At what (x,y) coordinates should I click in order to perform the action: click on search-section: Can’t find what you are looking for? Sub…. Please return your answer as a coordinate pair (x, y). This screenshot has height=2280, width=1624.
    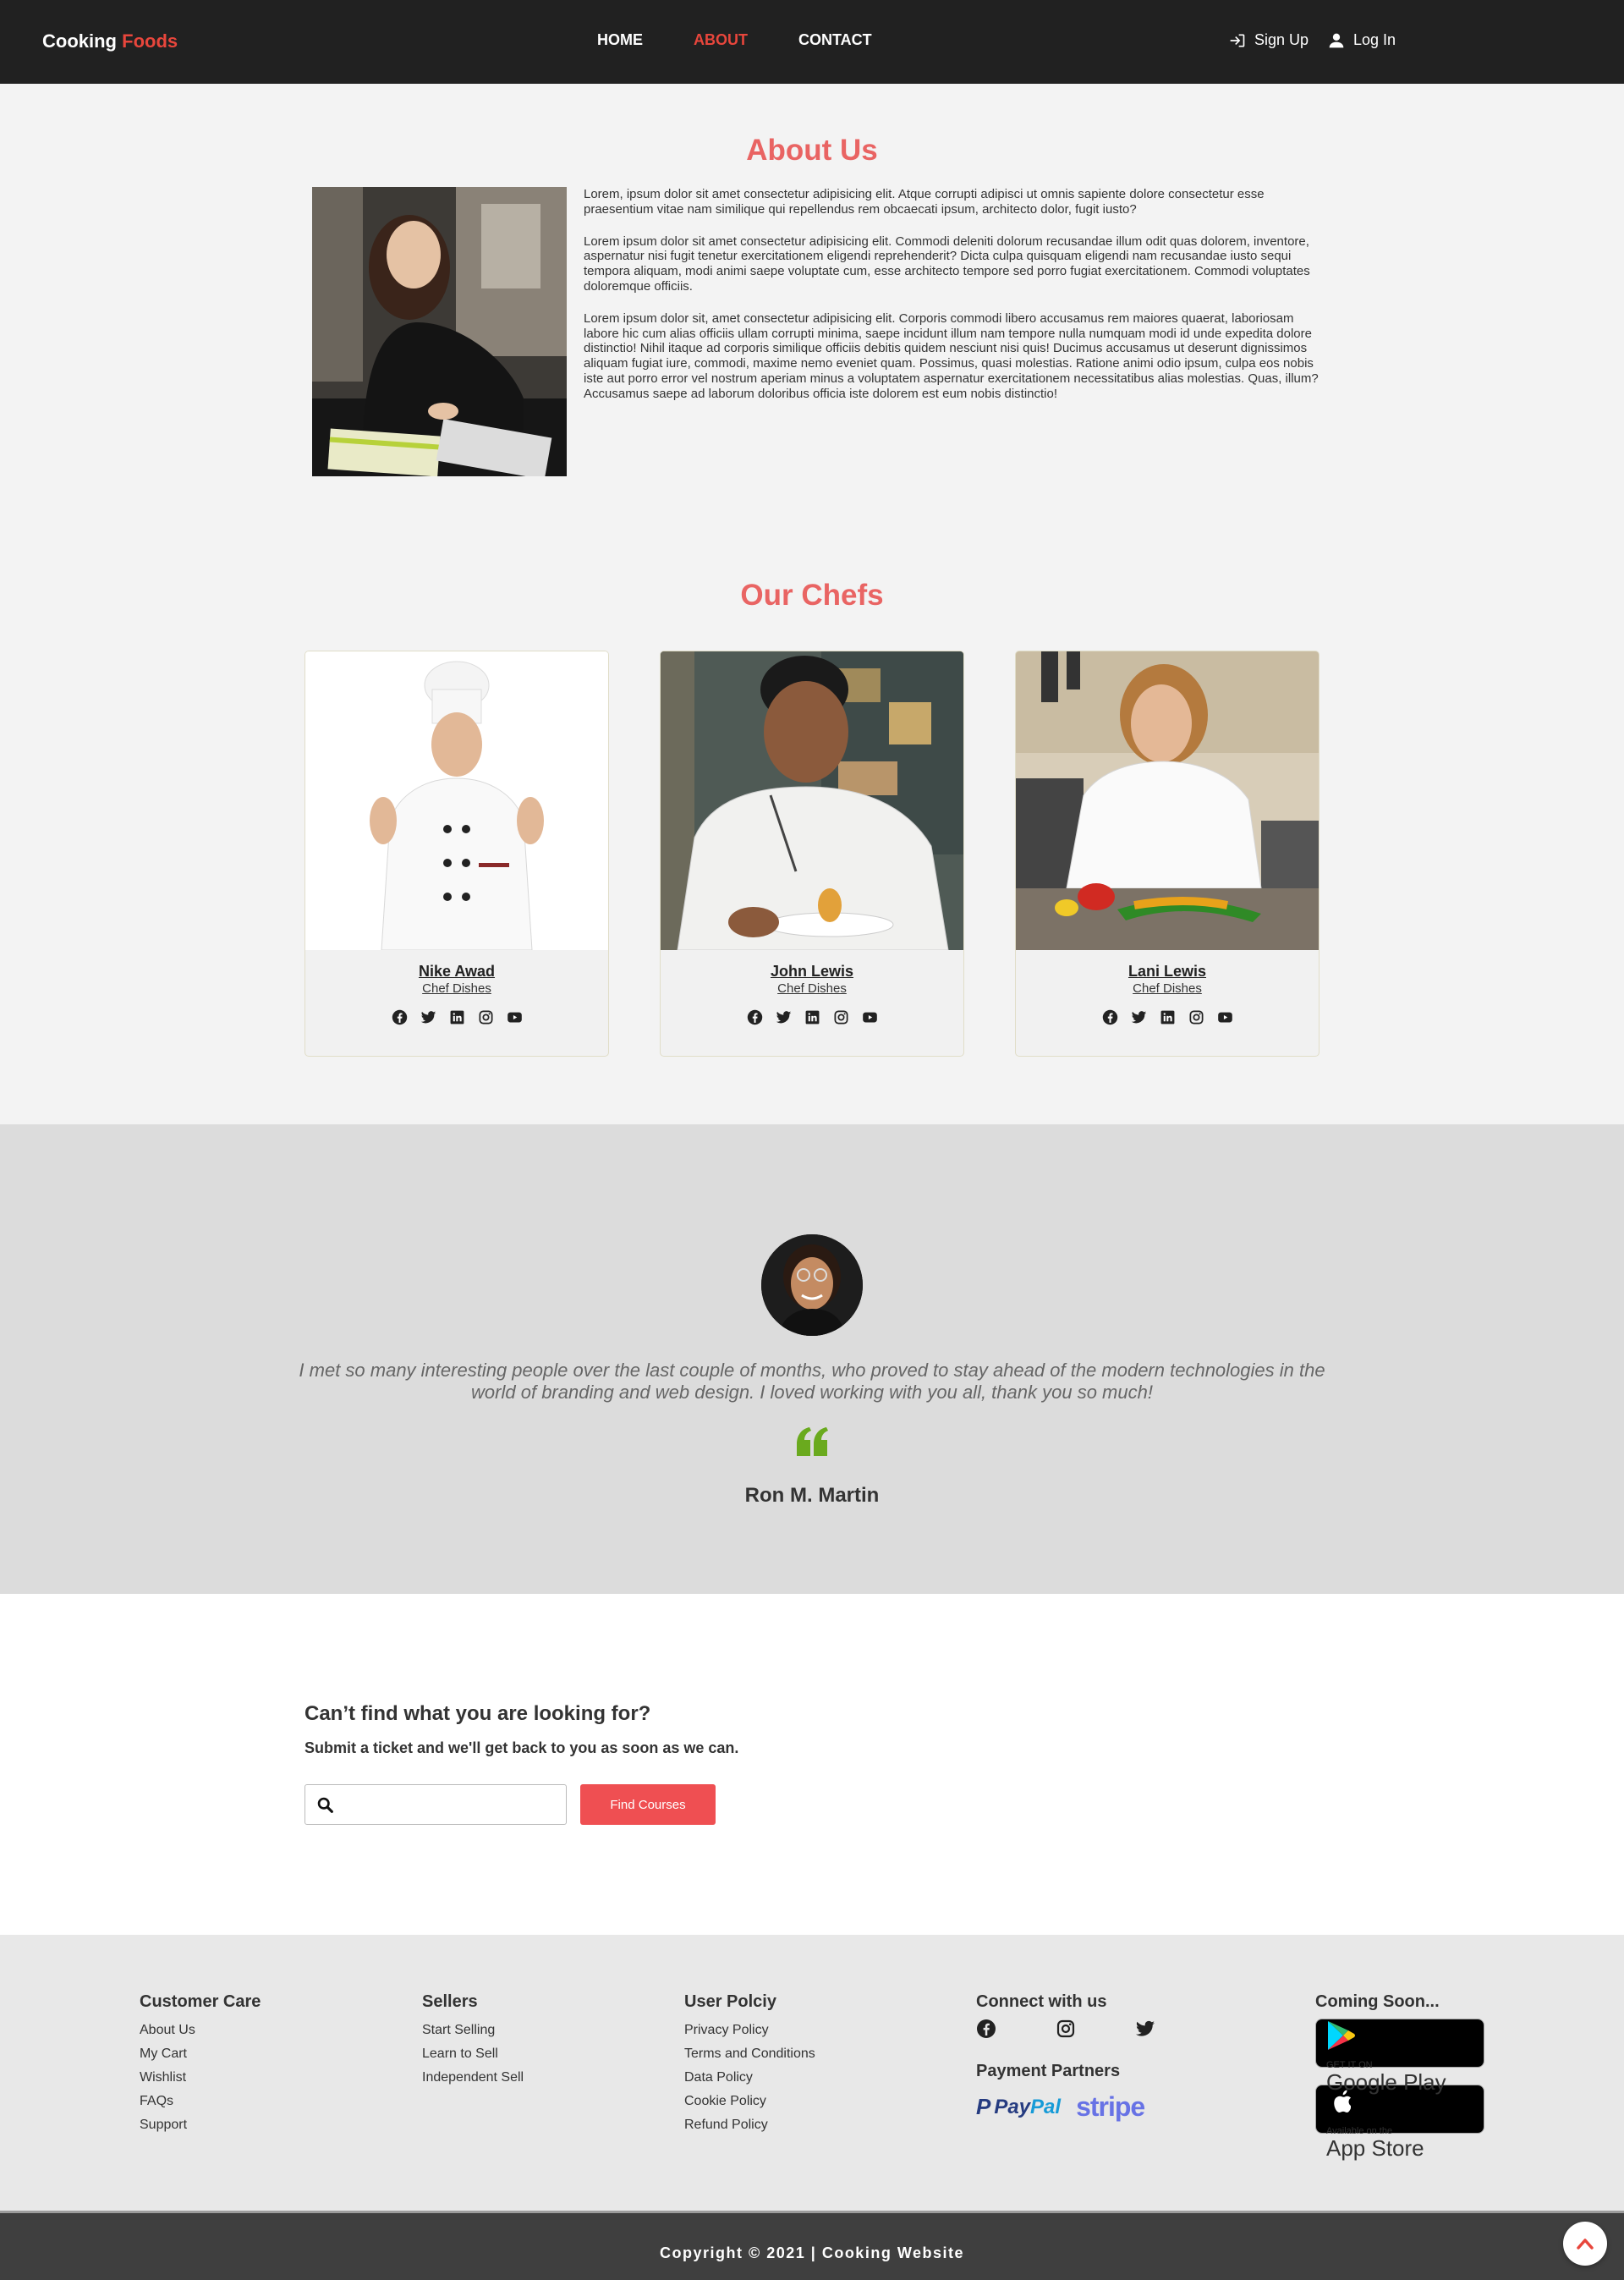
    Looking at the image, I should click on (812, 1765).